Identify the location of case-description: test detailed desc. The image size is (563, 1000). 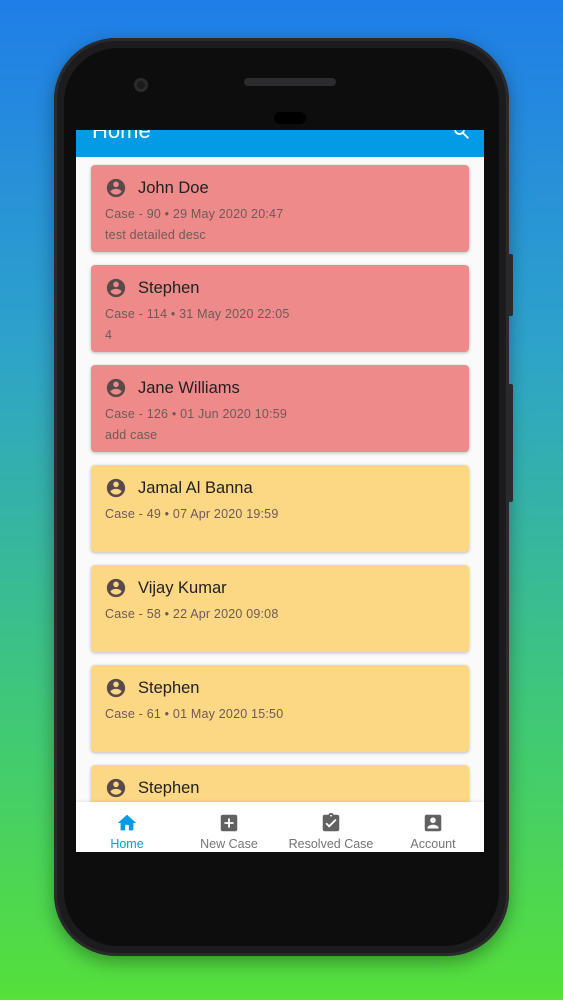
(155, 235).